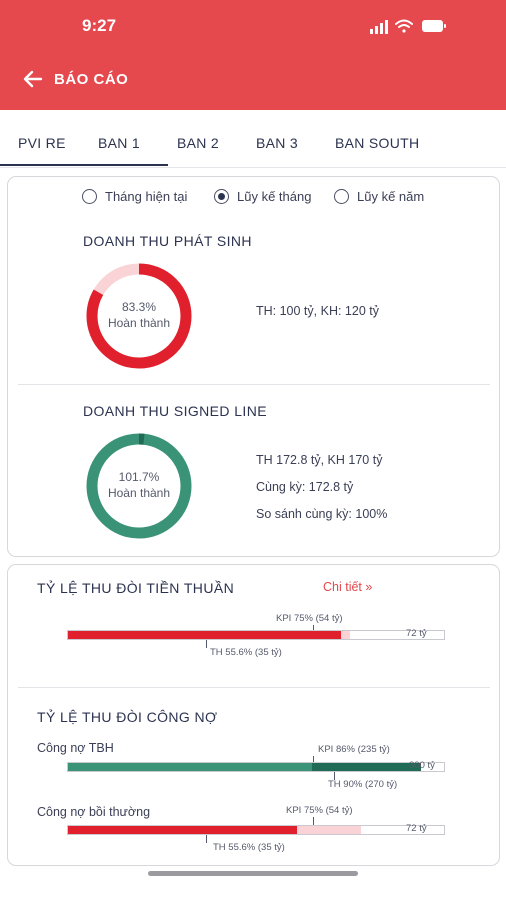  Describe the element at coordinates (42, 143) in the screenshot. I see `tab-pvi-re: PVI RE` at that location.